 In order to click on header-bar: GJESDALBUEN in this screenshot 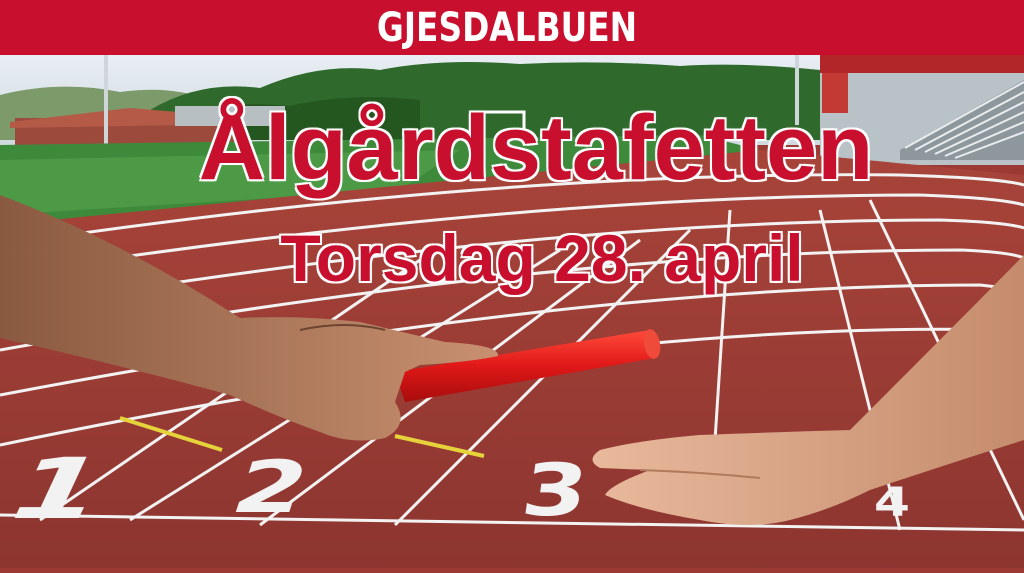, I will do `click(512, 27)`.